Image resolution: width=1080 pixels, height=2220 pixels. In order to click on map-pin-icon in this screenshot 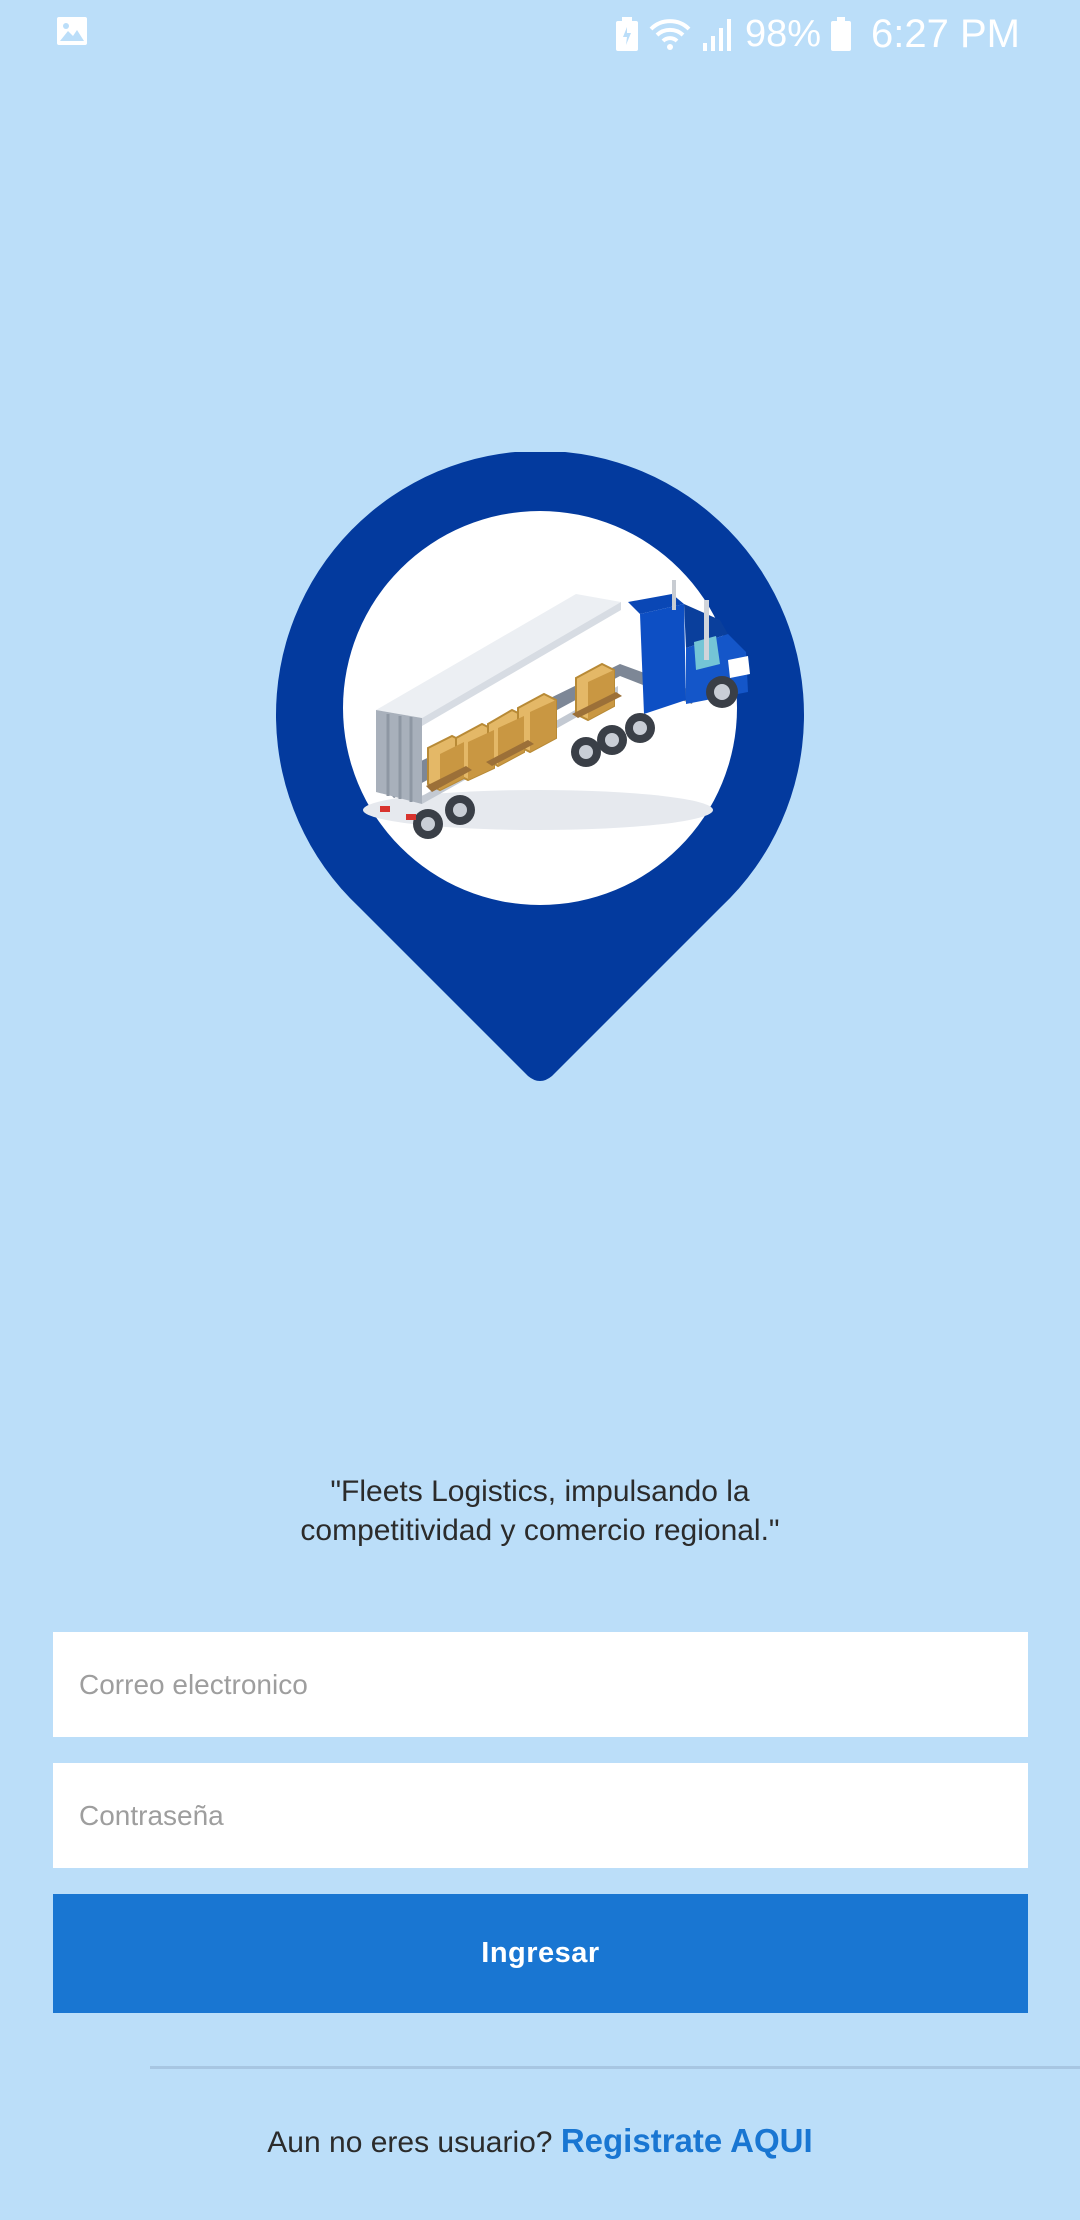, I will do `click(540, 766)`.